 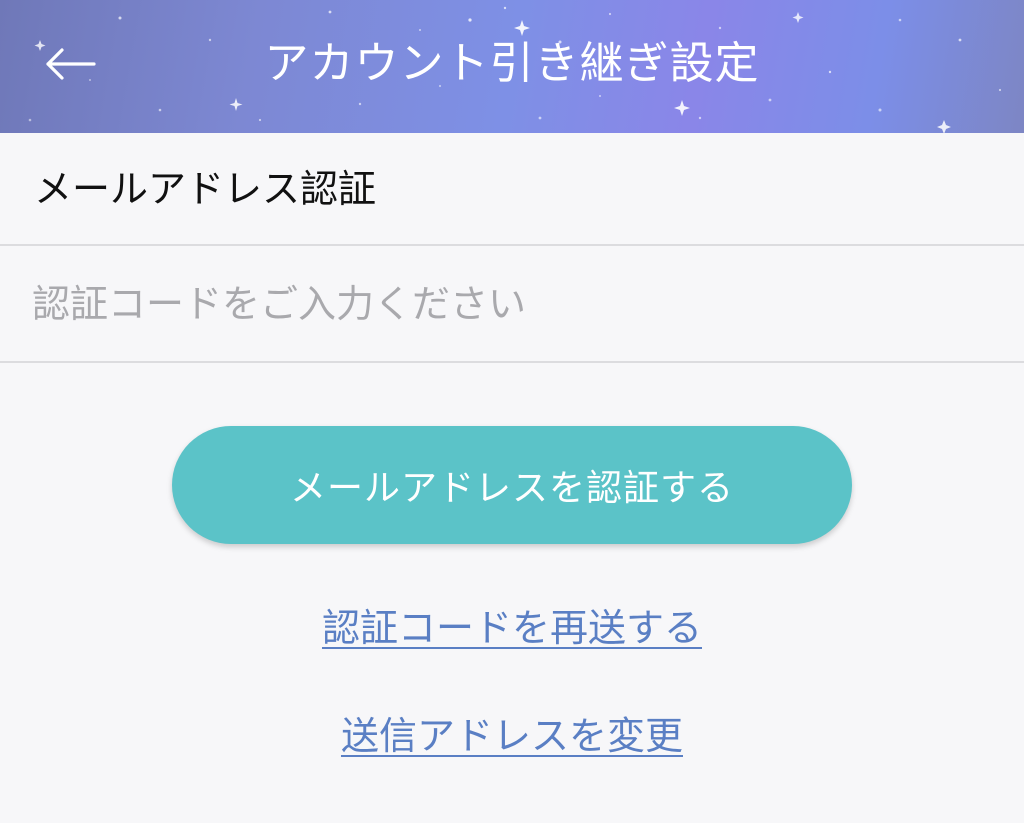 I want to click on page-title: アカウント引き継ぎ設定, so click(x=512, y=63).